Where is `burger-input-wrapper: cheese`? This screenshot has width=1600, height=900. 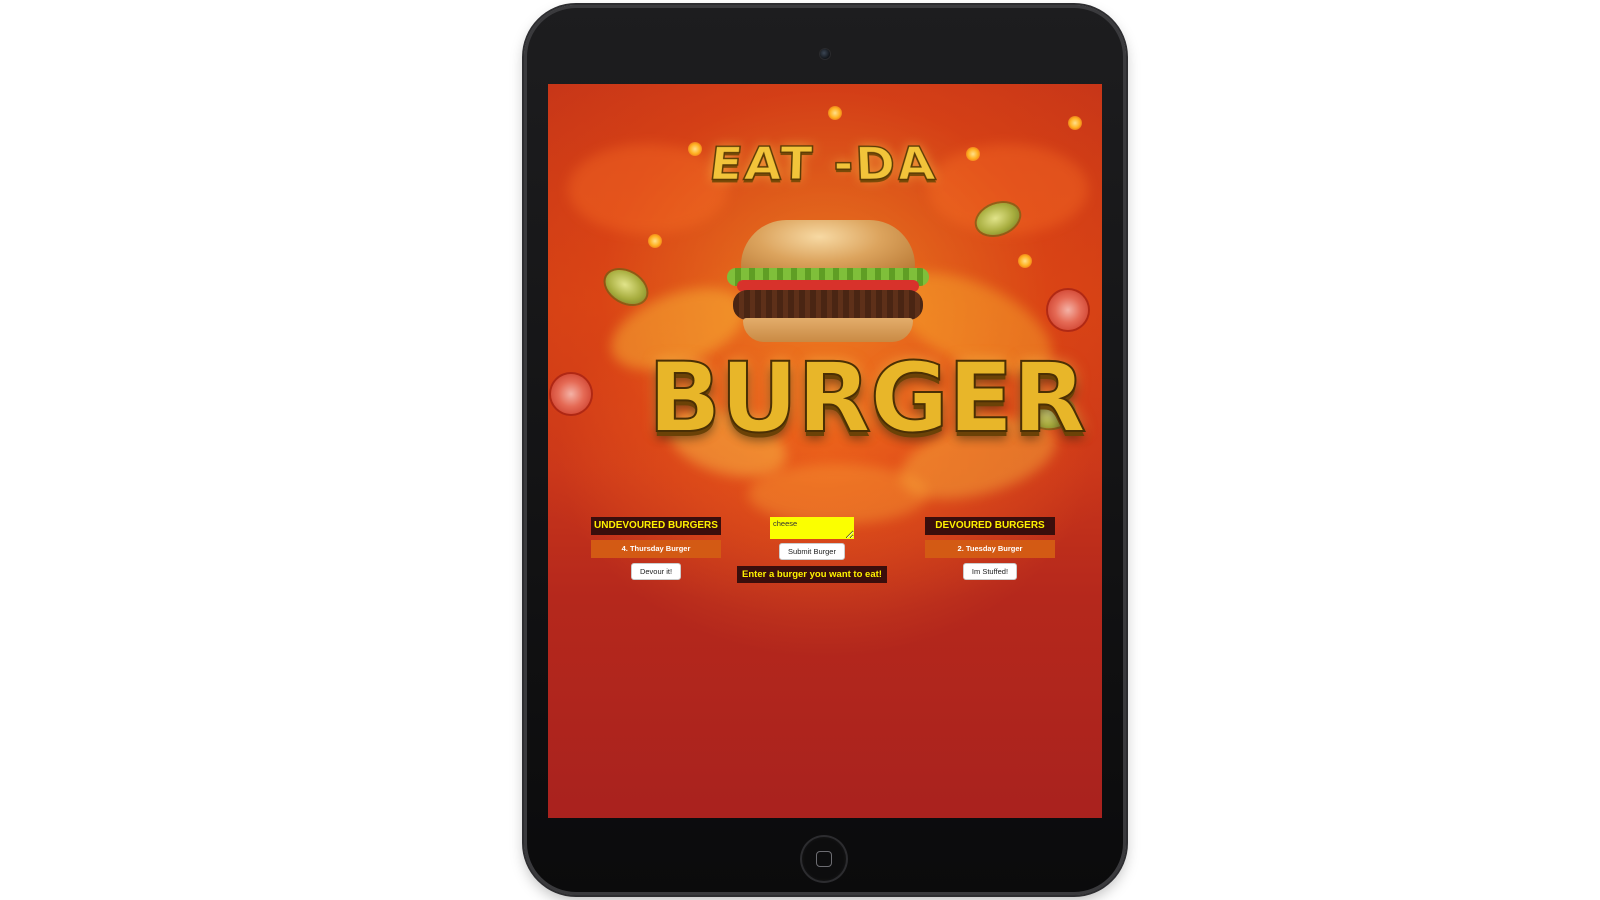
burger-input-wrapper: cheese is located at coordinates (812, 528).